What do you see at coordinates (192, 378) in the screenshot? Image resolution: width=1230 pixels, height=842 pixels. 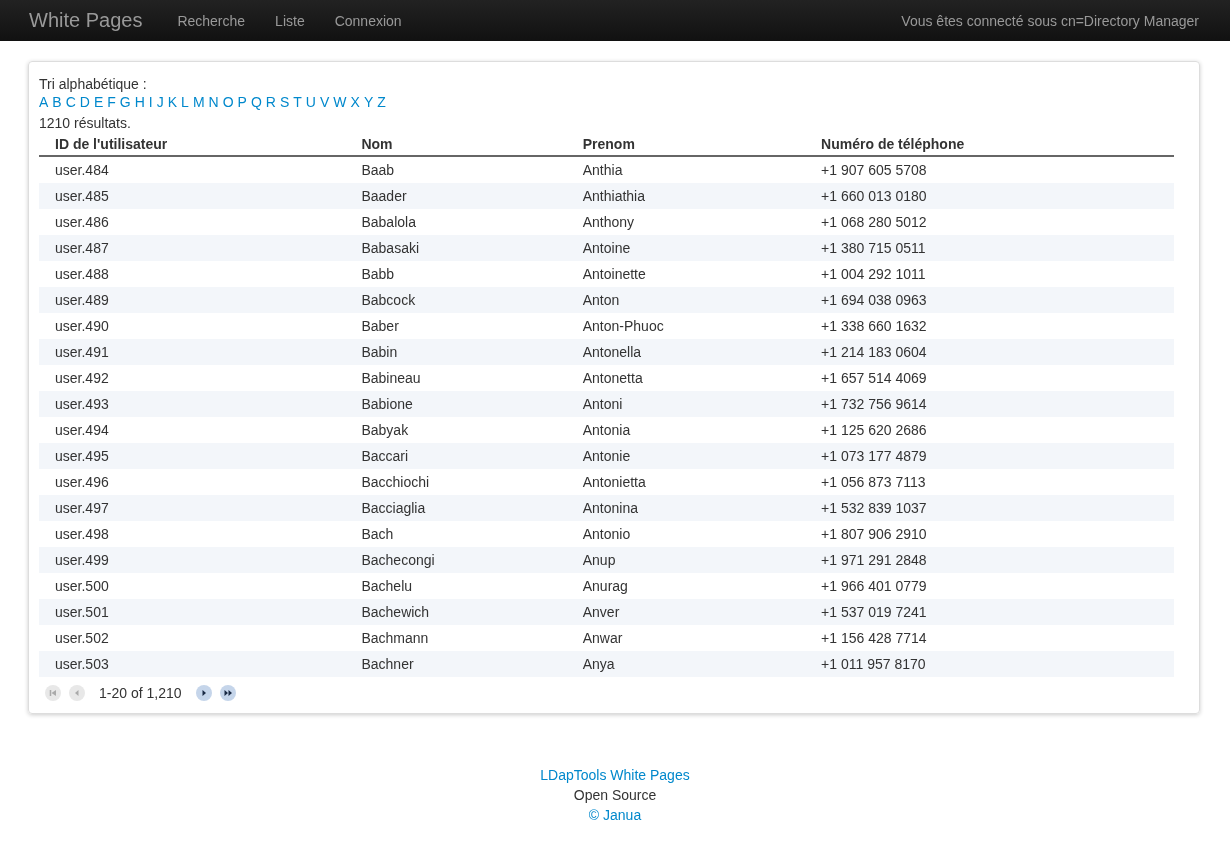 I see `table-cell: user.492` at bounding box center [192, 378].